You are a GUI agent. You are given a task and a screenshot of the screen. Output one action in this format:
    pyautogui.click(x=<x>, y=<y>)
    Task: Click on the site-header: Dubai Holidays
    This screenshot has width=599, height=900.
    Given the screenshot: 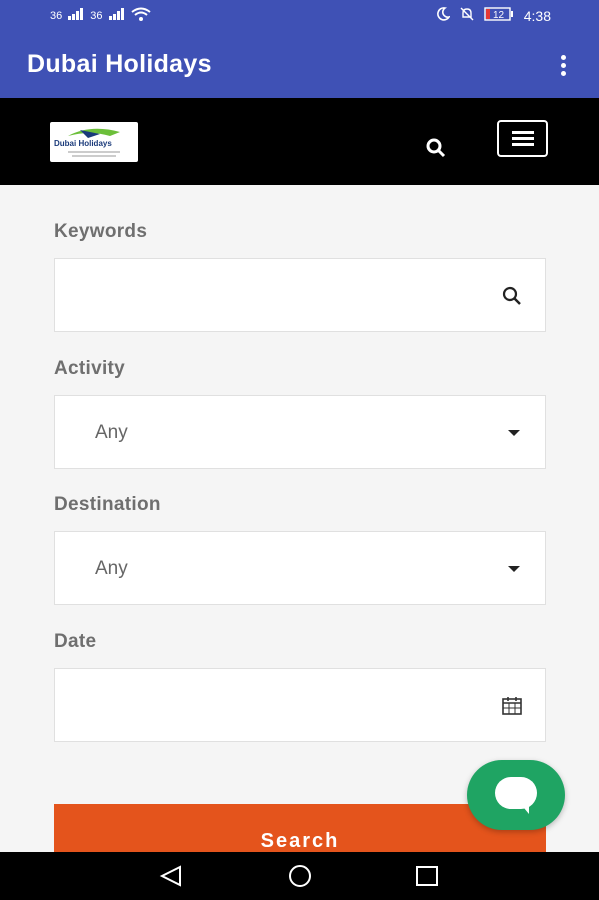 What is the action you would take?
    pyautogui.click(x=299, y=141)
    